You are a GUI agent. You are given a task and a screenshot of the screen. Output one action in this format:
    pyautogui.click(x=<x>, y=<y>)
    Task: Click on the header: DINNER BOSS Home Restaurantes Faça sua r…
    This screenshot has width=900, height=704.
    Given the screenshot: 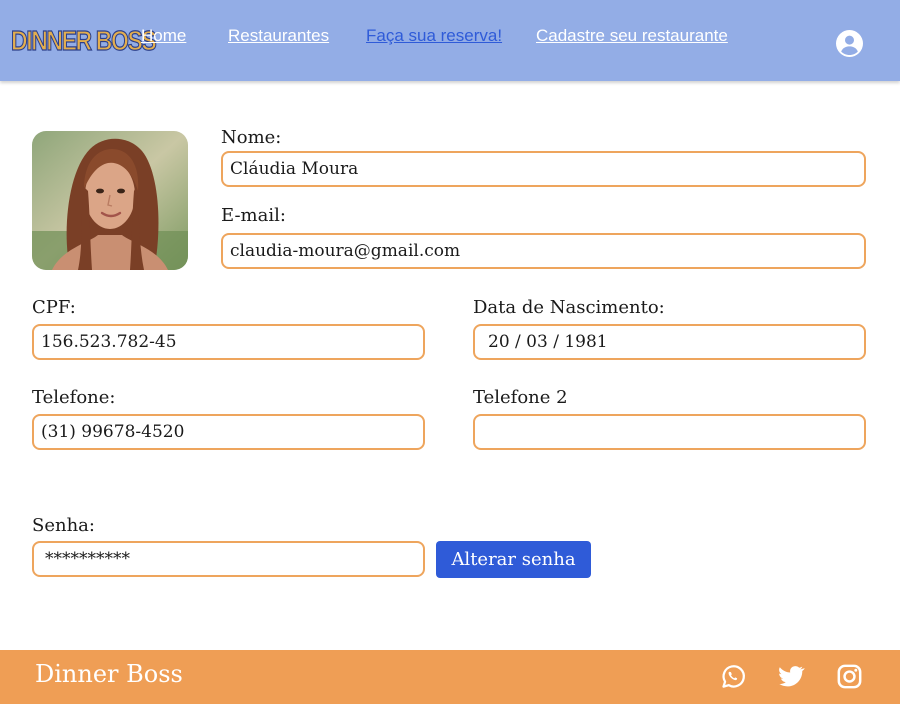 What is the action you would take?
    pyautogui.click(x=450, y=40)
    